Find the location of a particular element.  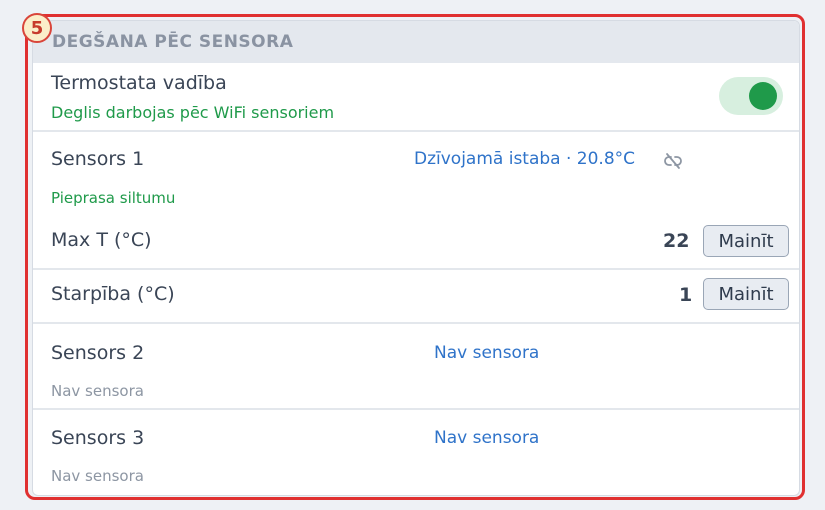

max-t-label: Max T (°C) is located at coordinates (101, 240).